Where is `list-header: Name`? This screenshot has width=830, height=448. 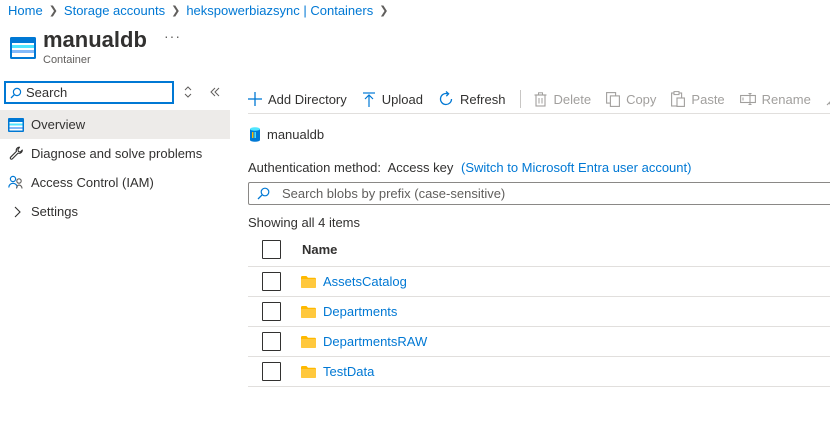 list-header: Name is located at coordinates (539, 250).